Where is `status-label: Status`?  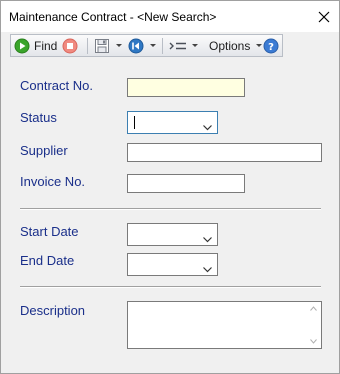 status-label: Status is located at coordinates (38, 117).